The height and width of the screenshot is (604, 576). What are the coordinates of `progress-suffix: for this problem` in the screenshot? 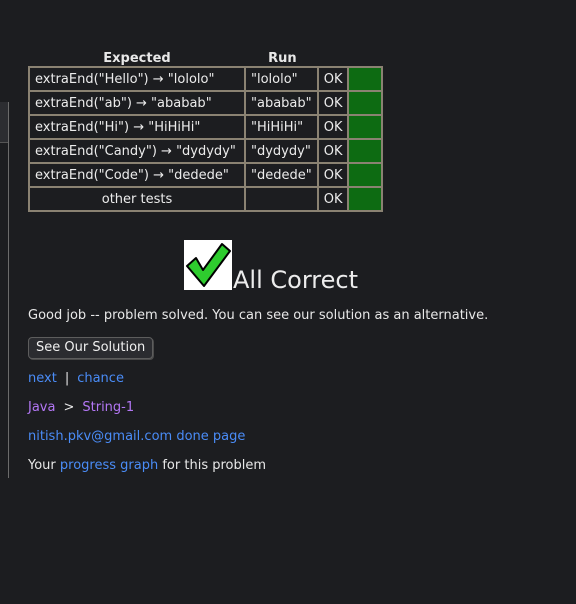 It's located at (214, 465).